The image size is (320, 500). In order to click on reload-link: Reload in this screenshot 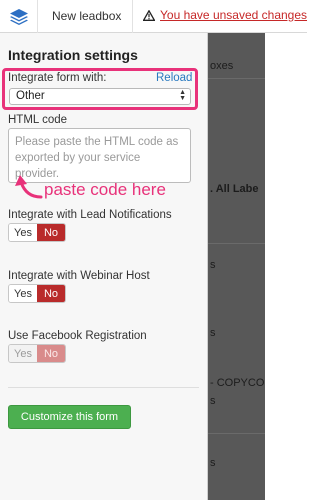, I will do `click(174, 78)`.